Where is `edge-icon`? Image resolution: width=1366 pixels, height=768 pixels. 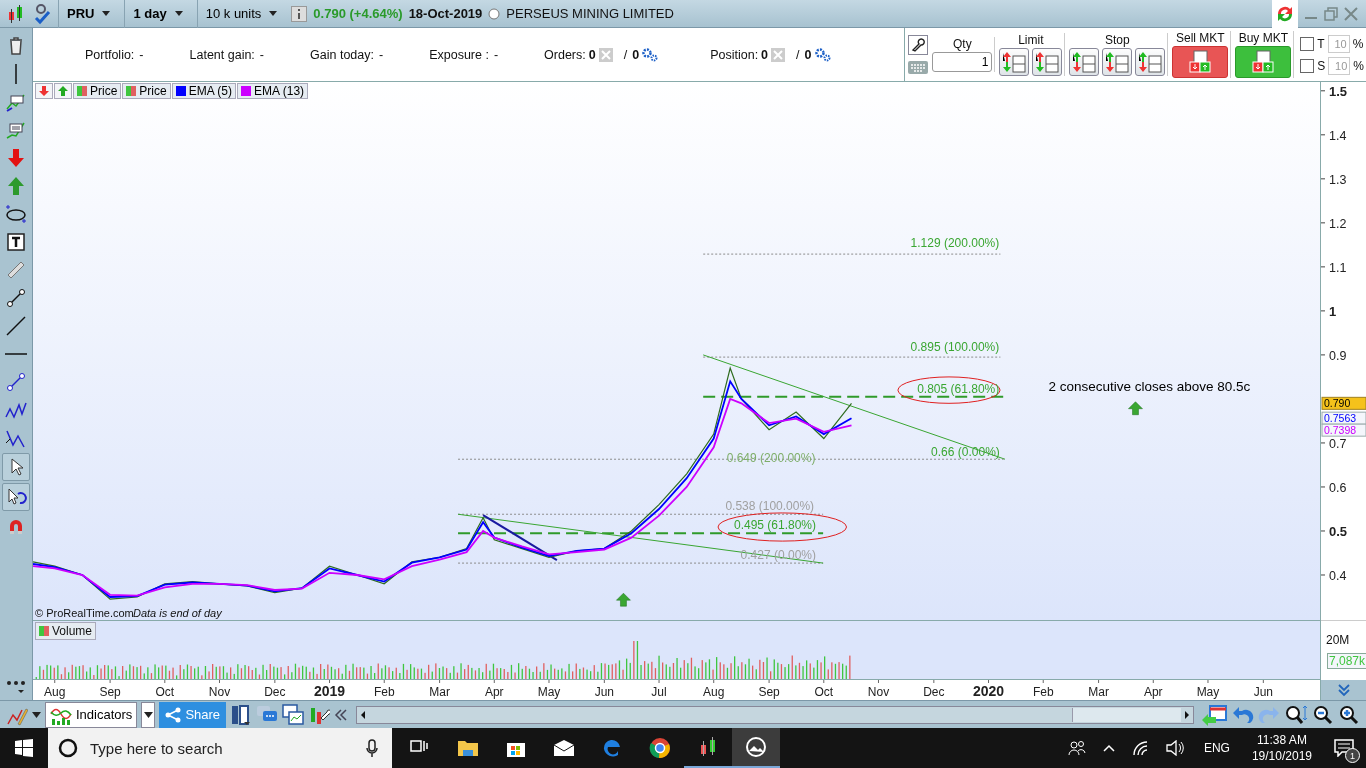 edge-icon is located at coordinates (612, 748).